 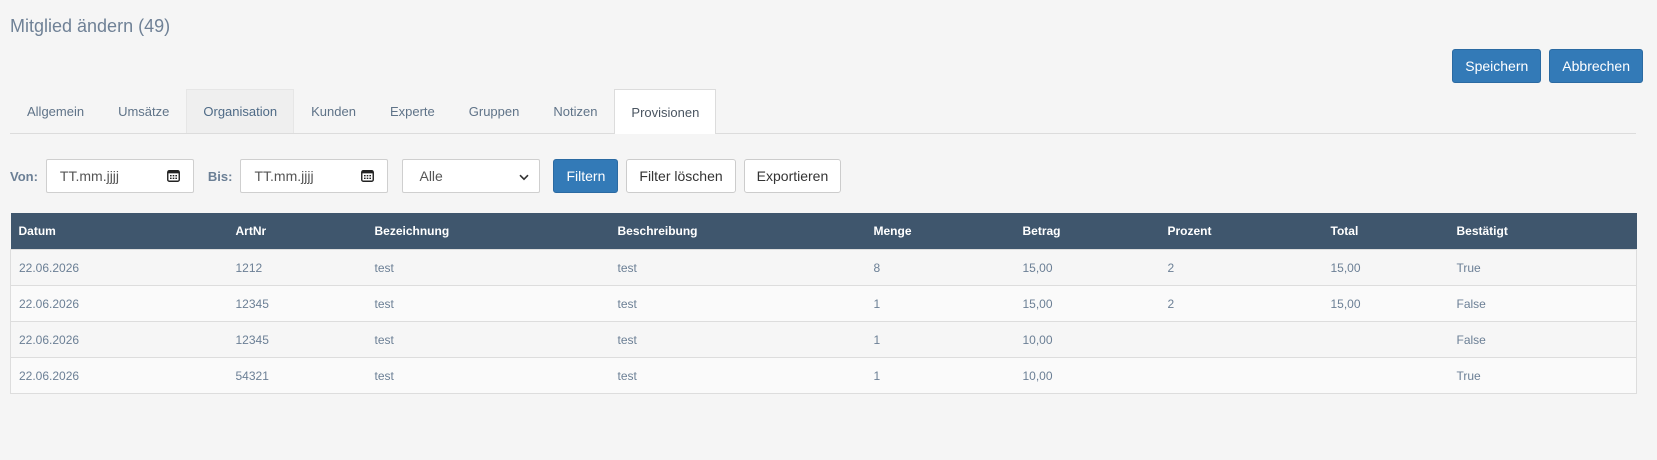 What do you see at coordinates (55, 111) in the screenshot?
I see `tab-allgemein: Allgemein` at bounding box center [55, 111].